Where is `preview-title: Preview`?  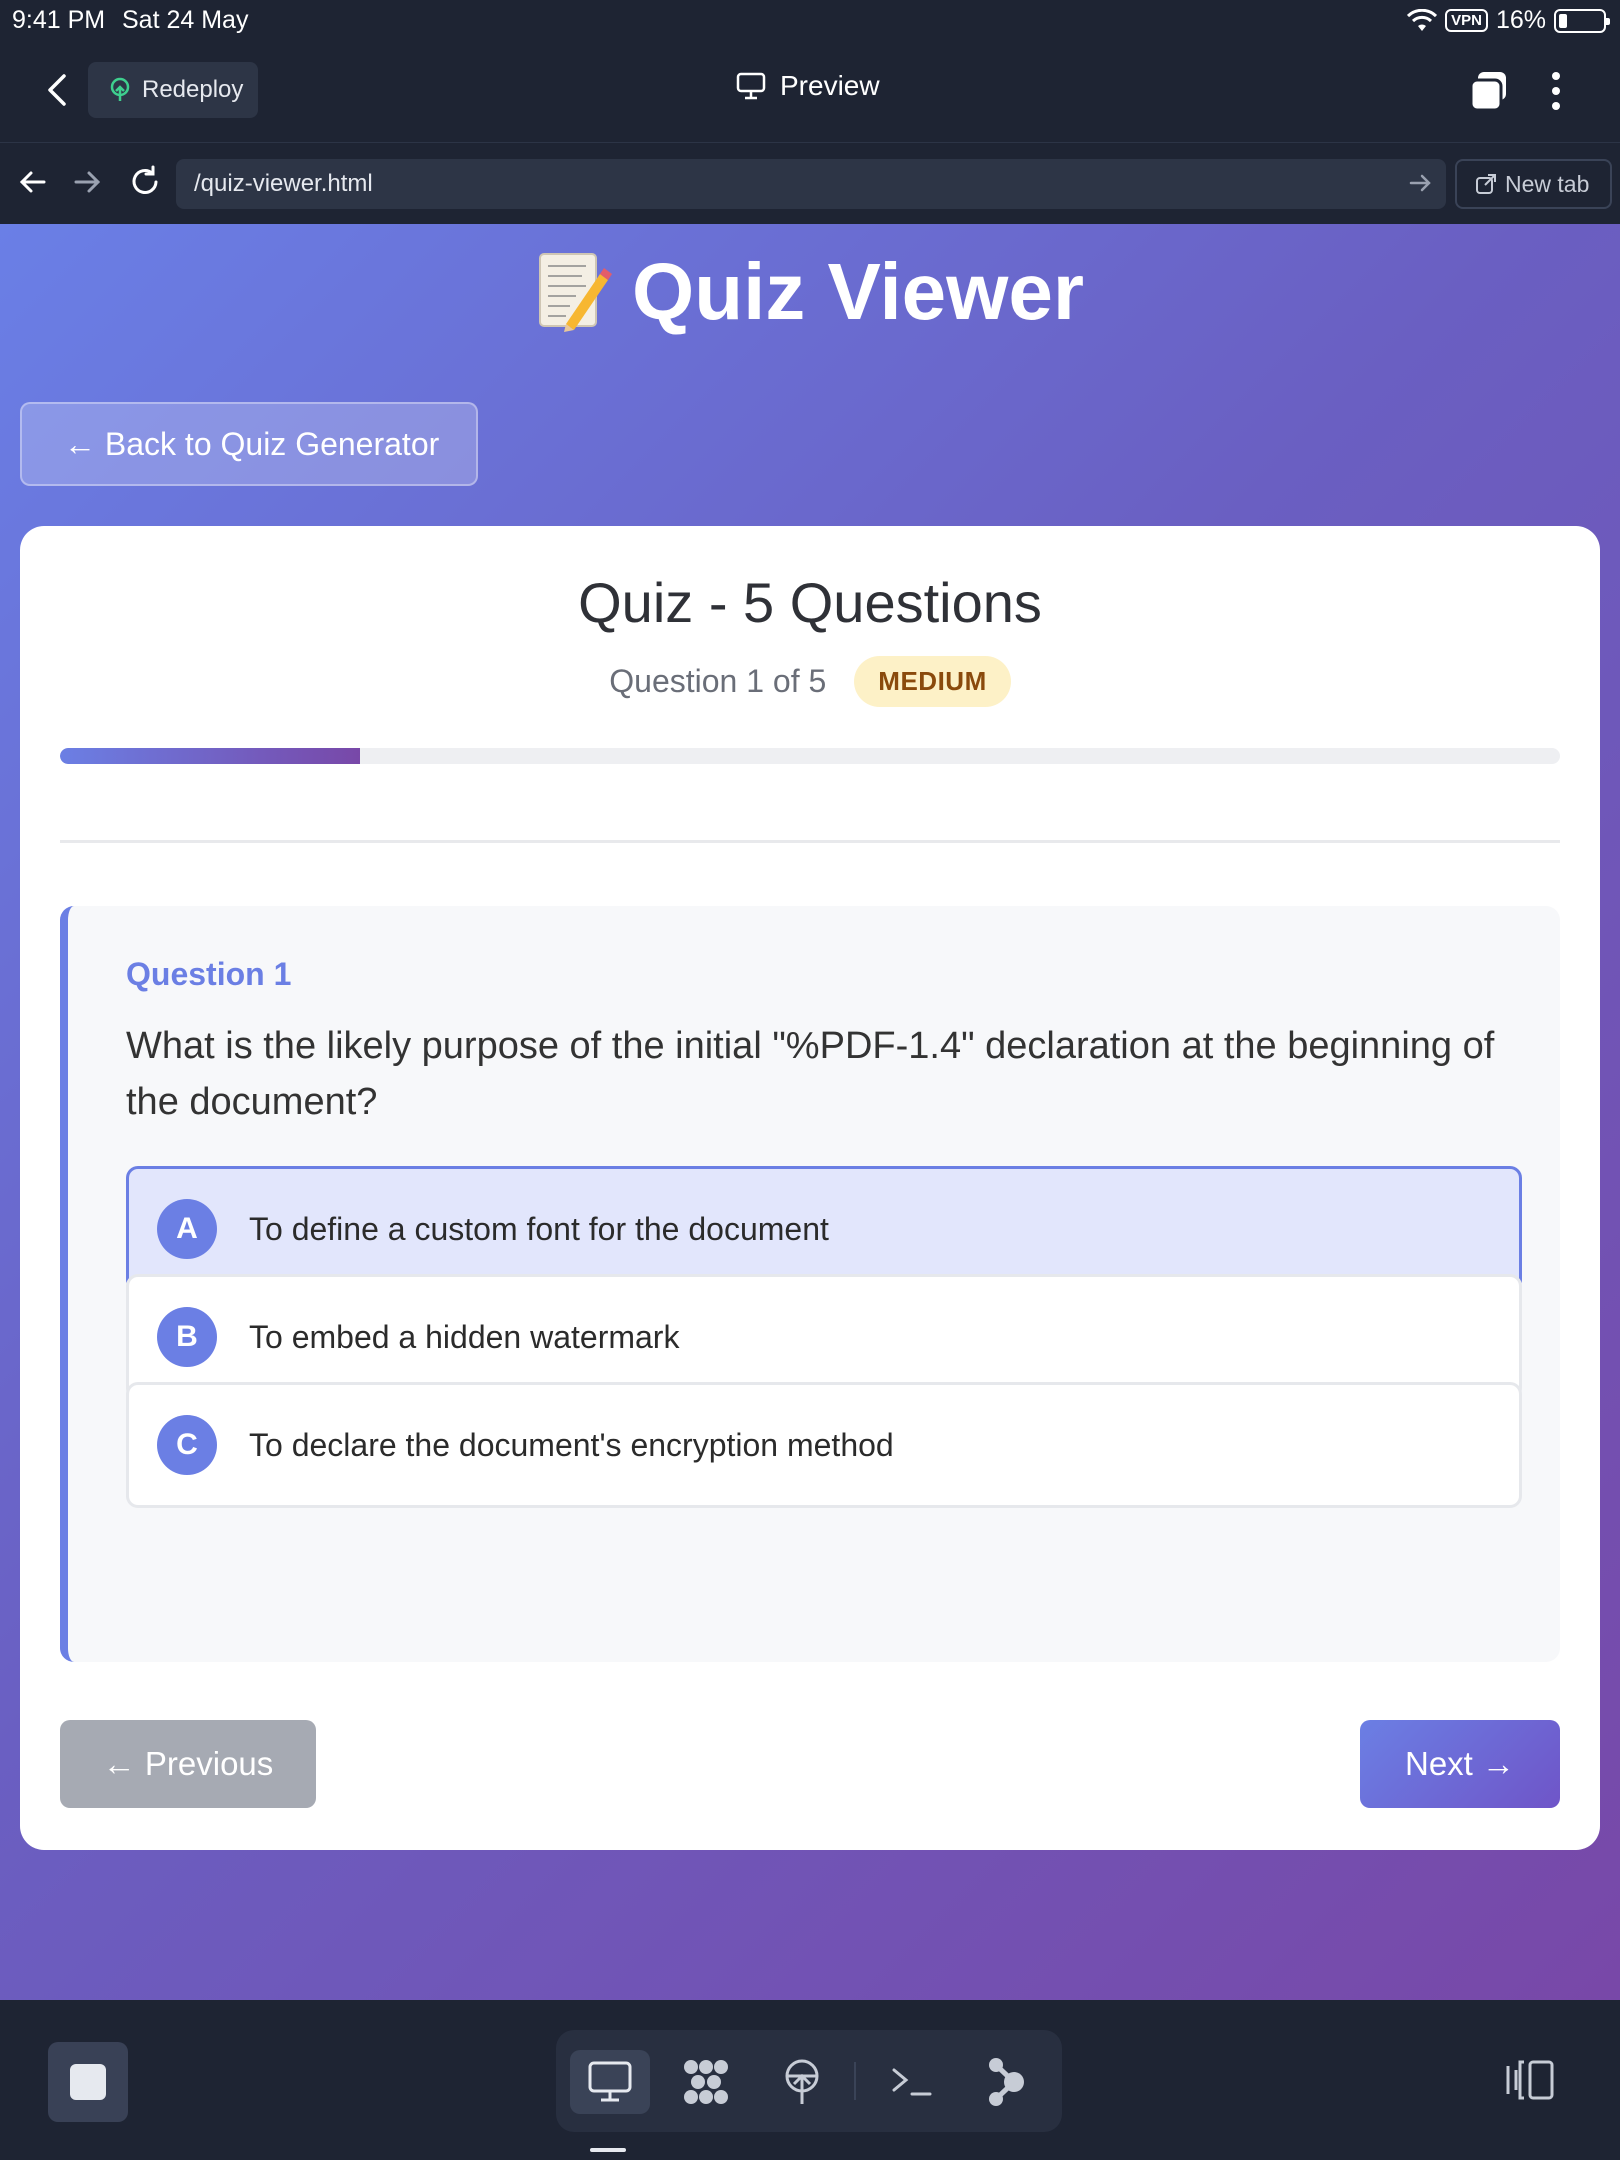
preview-title: Preview is located at coordinates (808, 86).